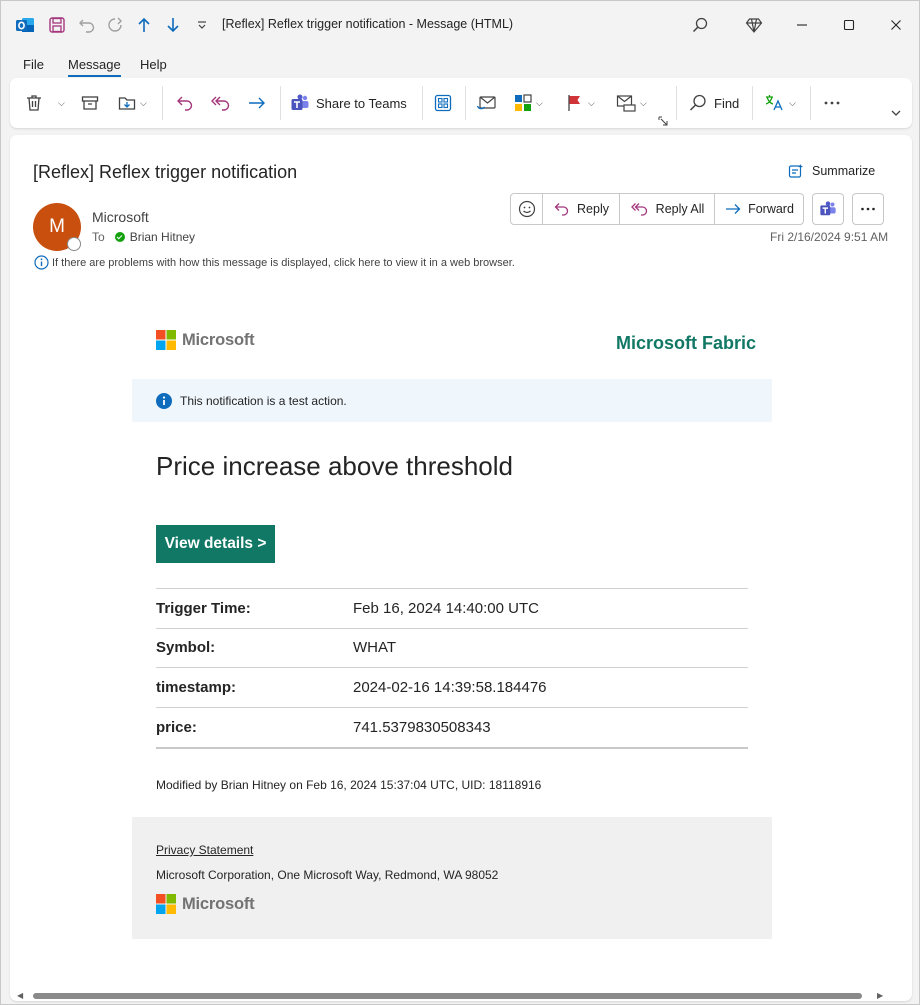  What do you see at coordinates (593, 209) in the screenshot?
I see `reply-label: Reply` at bounding box center [593, 209].